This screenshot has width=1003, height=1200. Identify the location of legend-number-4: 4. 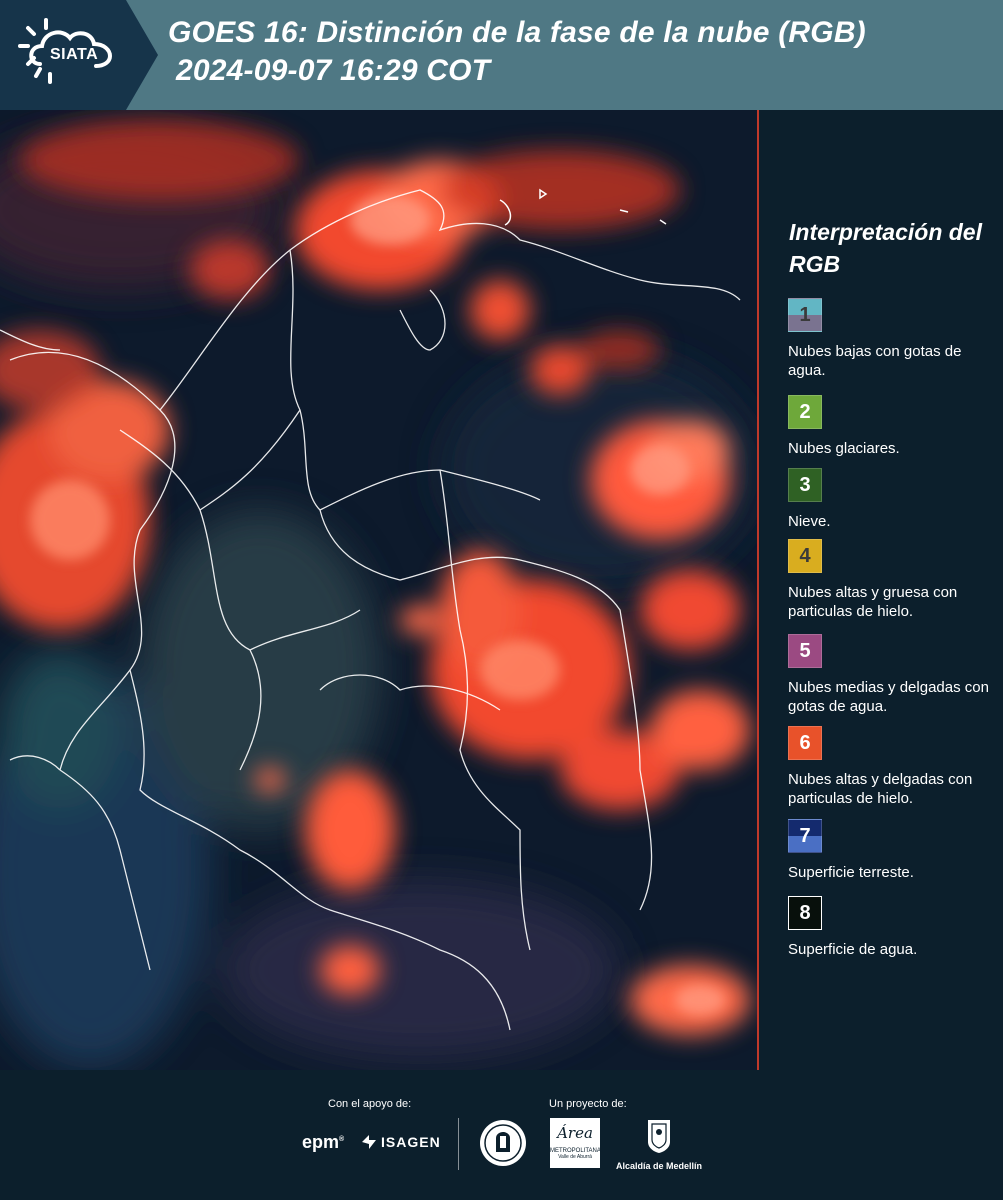
(805, 555).